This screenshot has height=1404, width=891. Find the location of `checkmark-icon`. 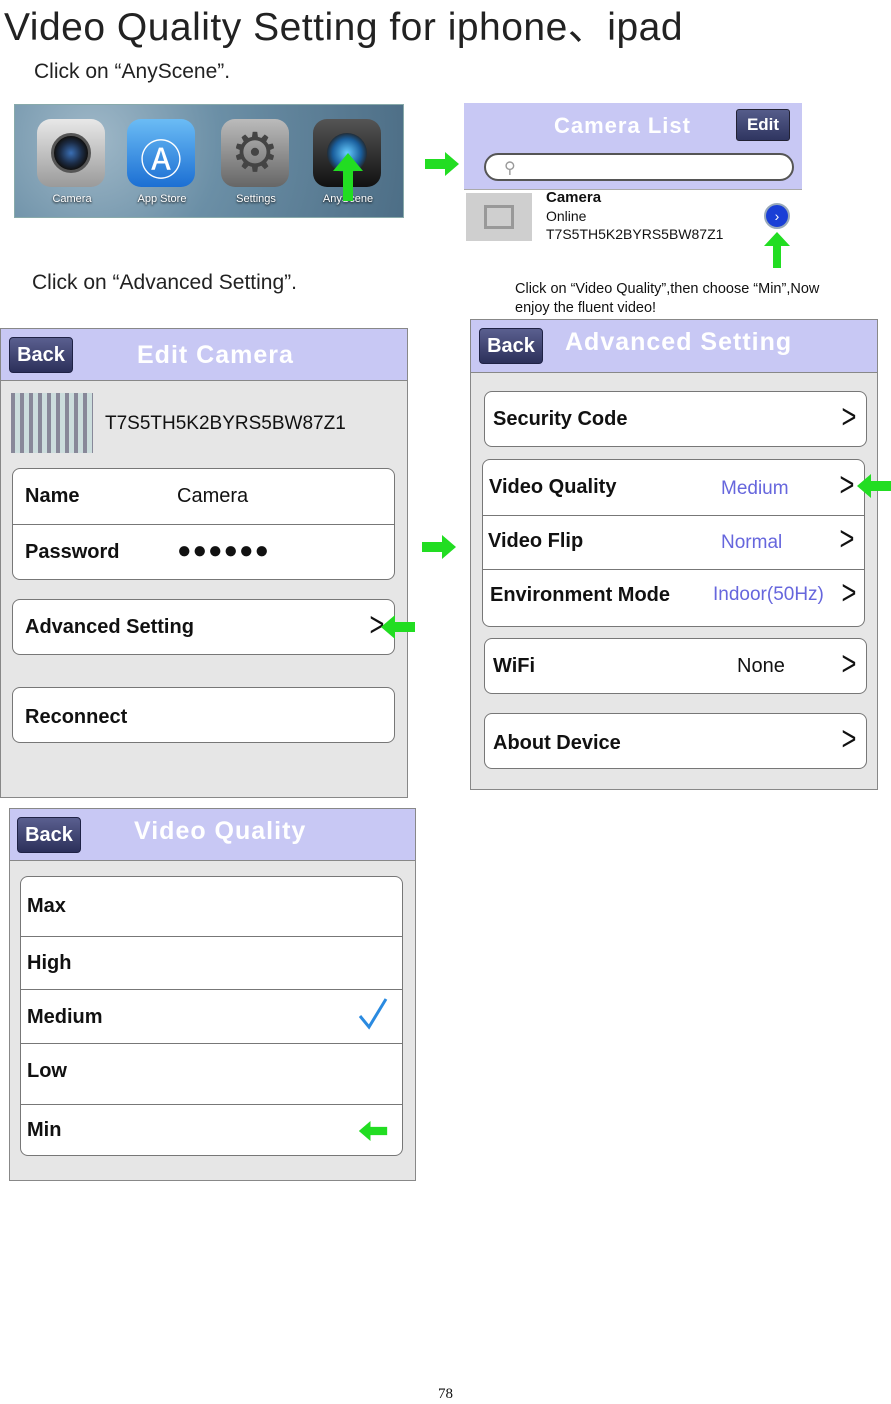

checkmark-icon is located at coordinates (373, 1014).